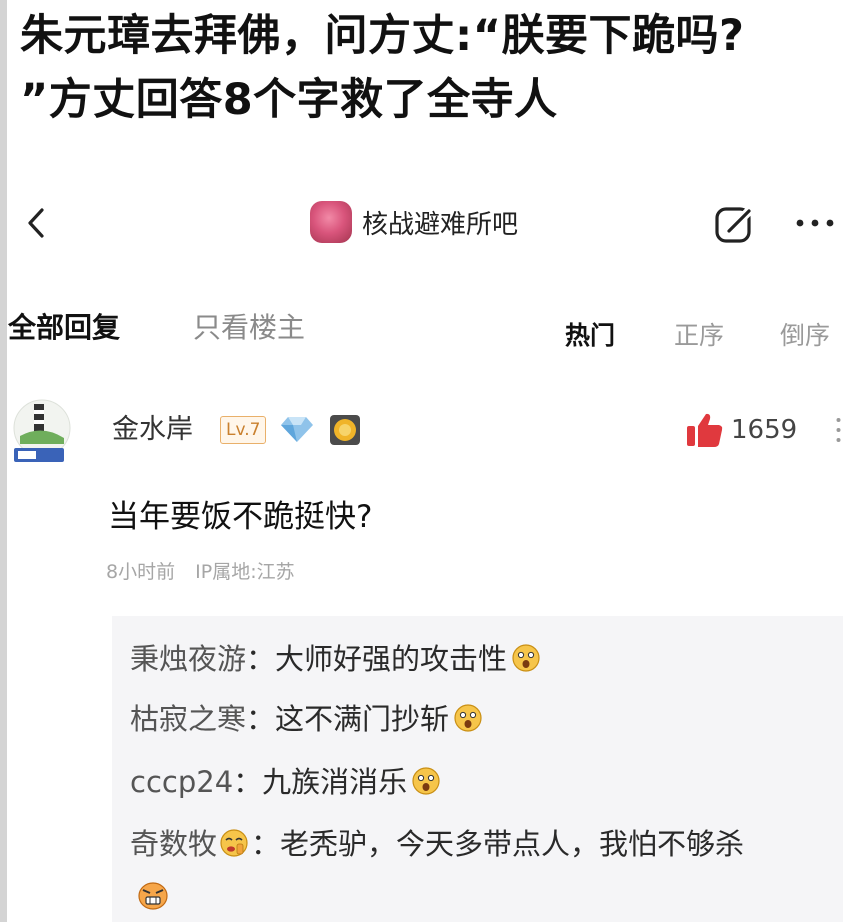  What do you see at coordinates (188, 659) in the screenshot?
I see `reply-username: 秉烛夜游` at bounding box center [188, 659].